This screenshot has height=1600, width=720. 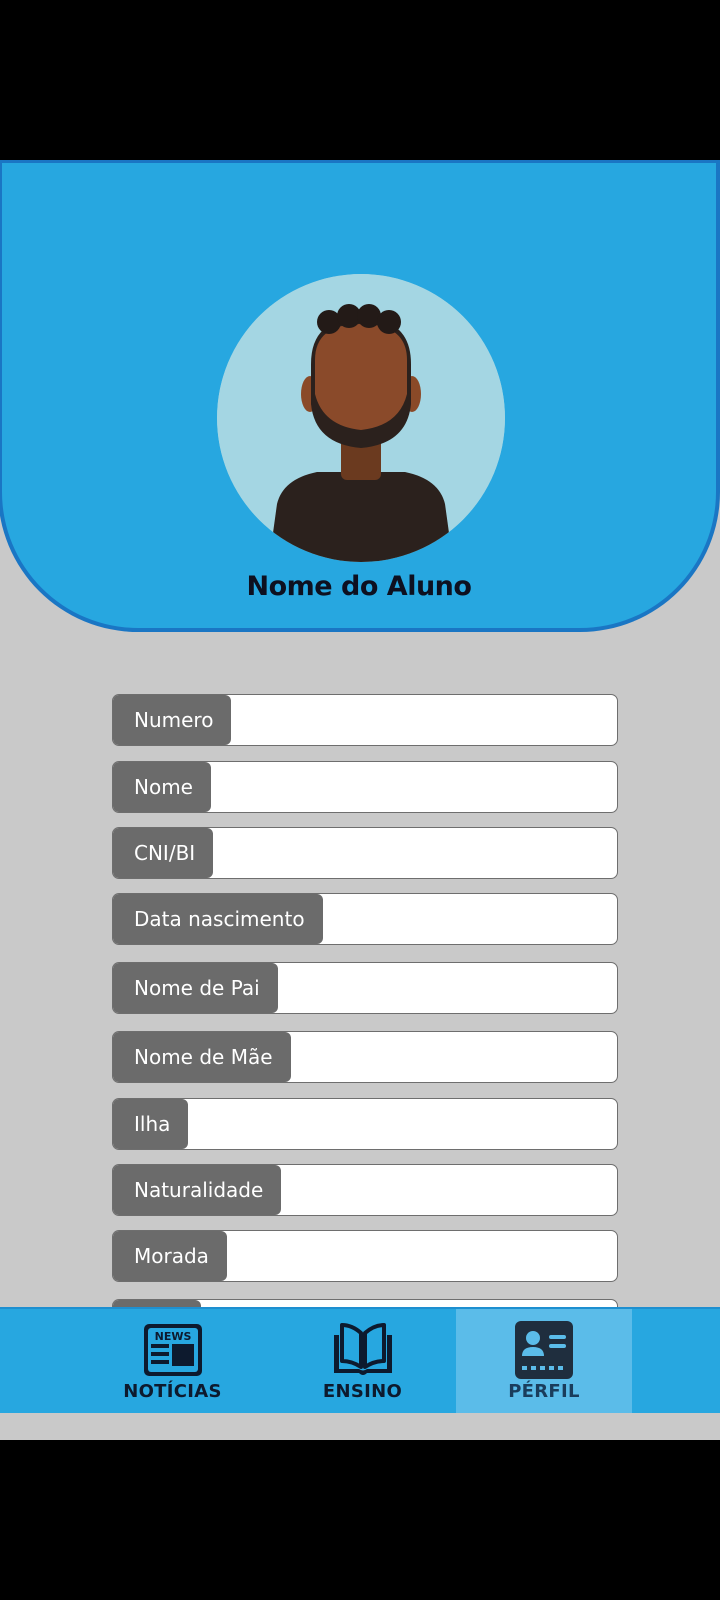 I want to click on field-label: Nome, so click(x=162, y=787).